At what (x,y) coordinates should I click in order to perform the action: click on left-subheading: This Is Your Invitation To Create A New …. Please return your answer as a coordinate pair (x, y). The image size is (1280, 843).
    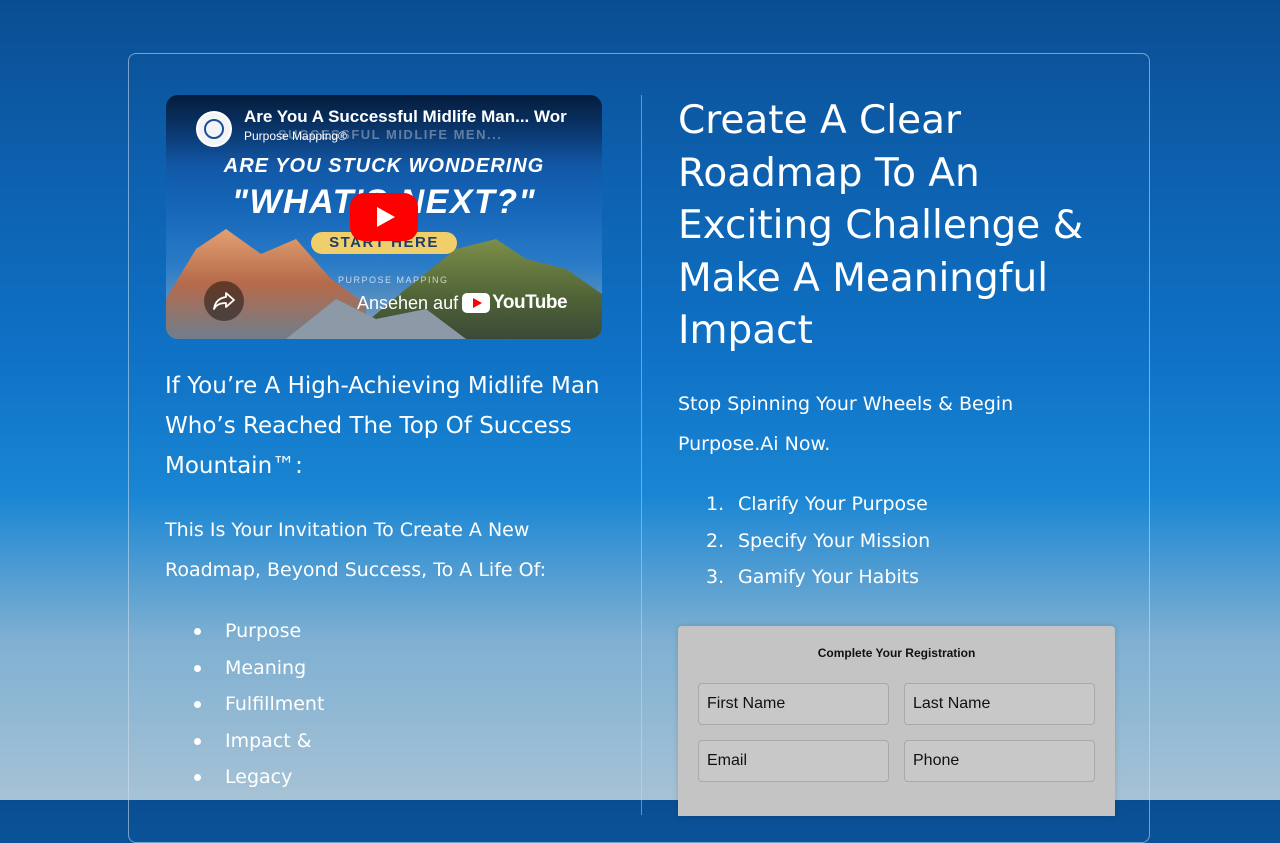
    Looking at the image, I should click on (355, 550).